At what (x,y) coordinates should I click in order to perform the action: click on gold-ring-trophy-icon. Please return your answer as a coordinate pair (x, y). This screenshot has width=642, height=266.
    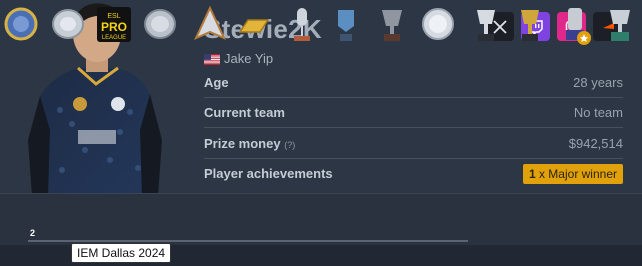
    Looking at the image, I should click on (23, 25).